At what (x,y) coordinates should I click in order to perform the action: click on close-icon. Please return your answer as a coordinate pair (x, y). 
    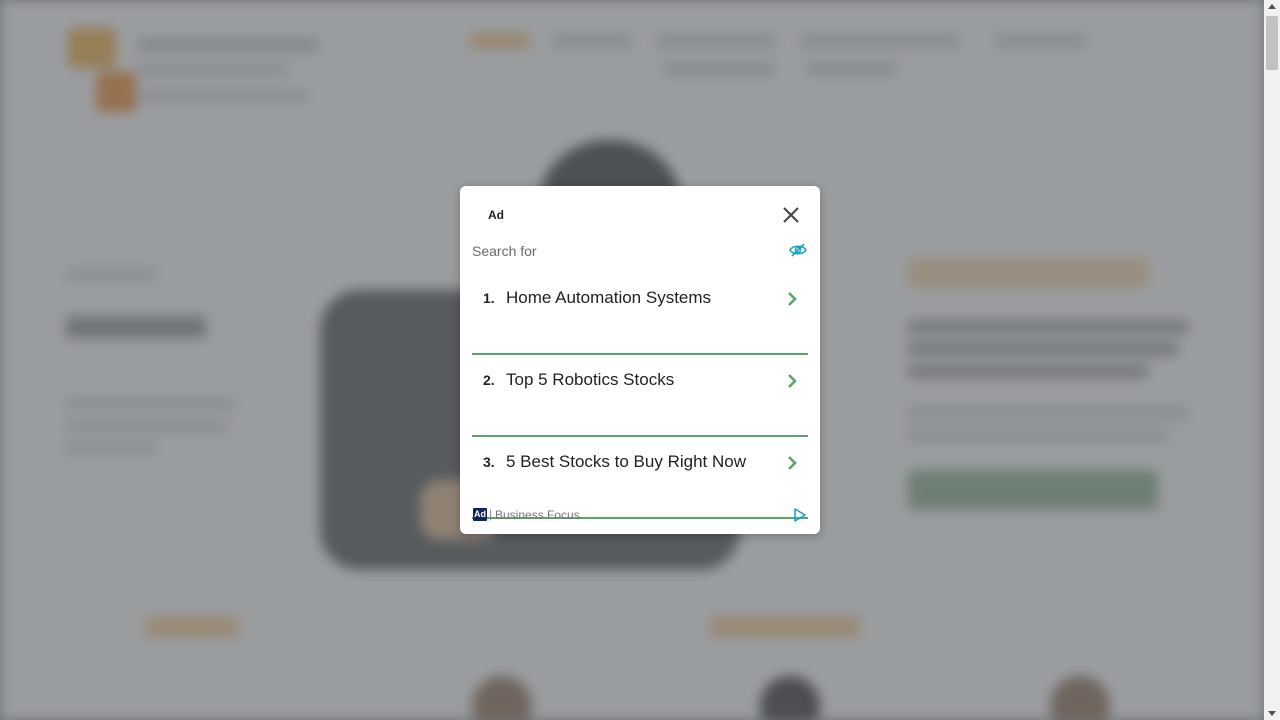
    Looking at the image, I should click on (791, 215).